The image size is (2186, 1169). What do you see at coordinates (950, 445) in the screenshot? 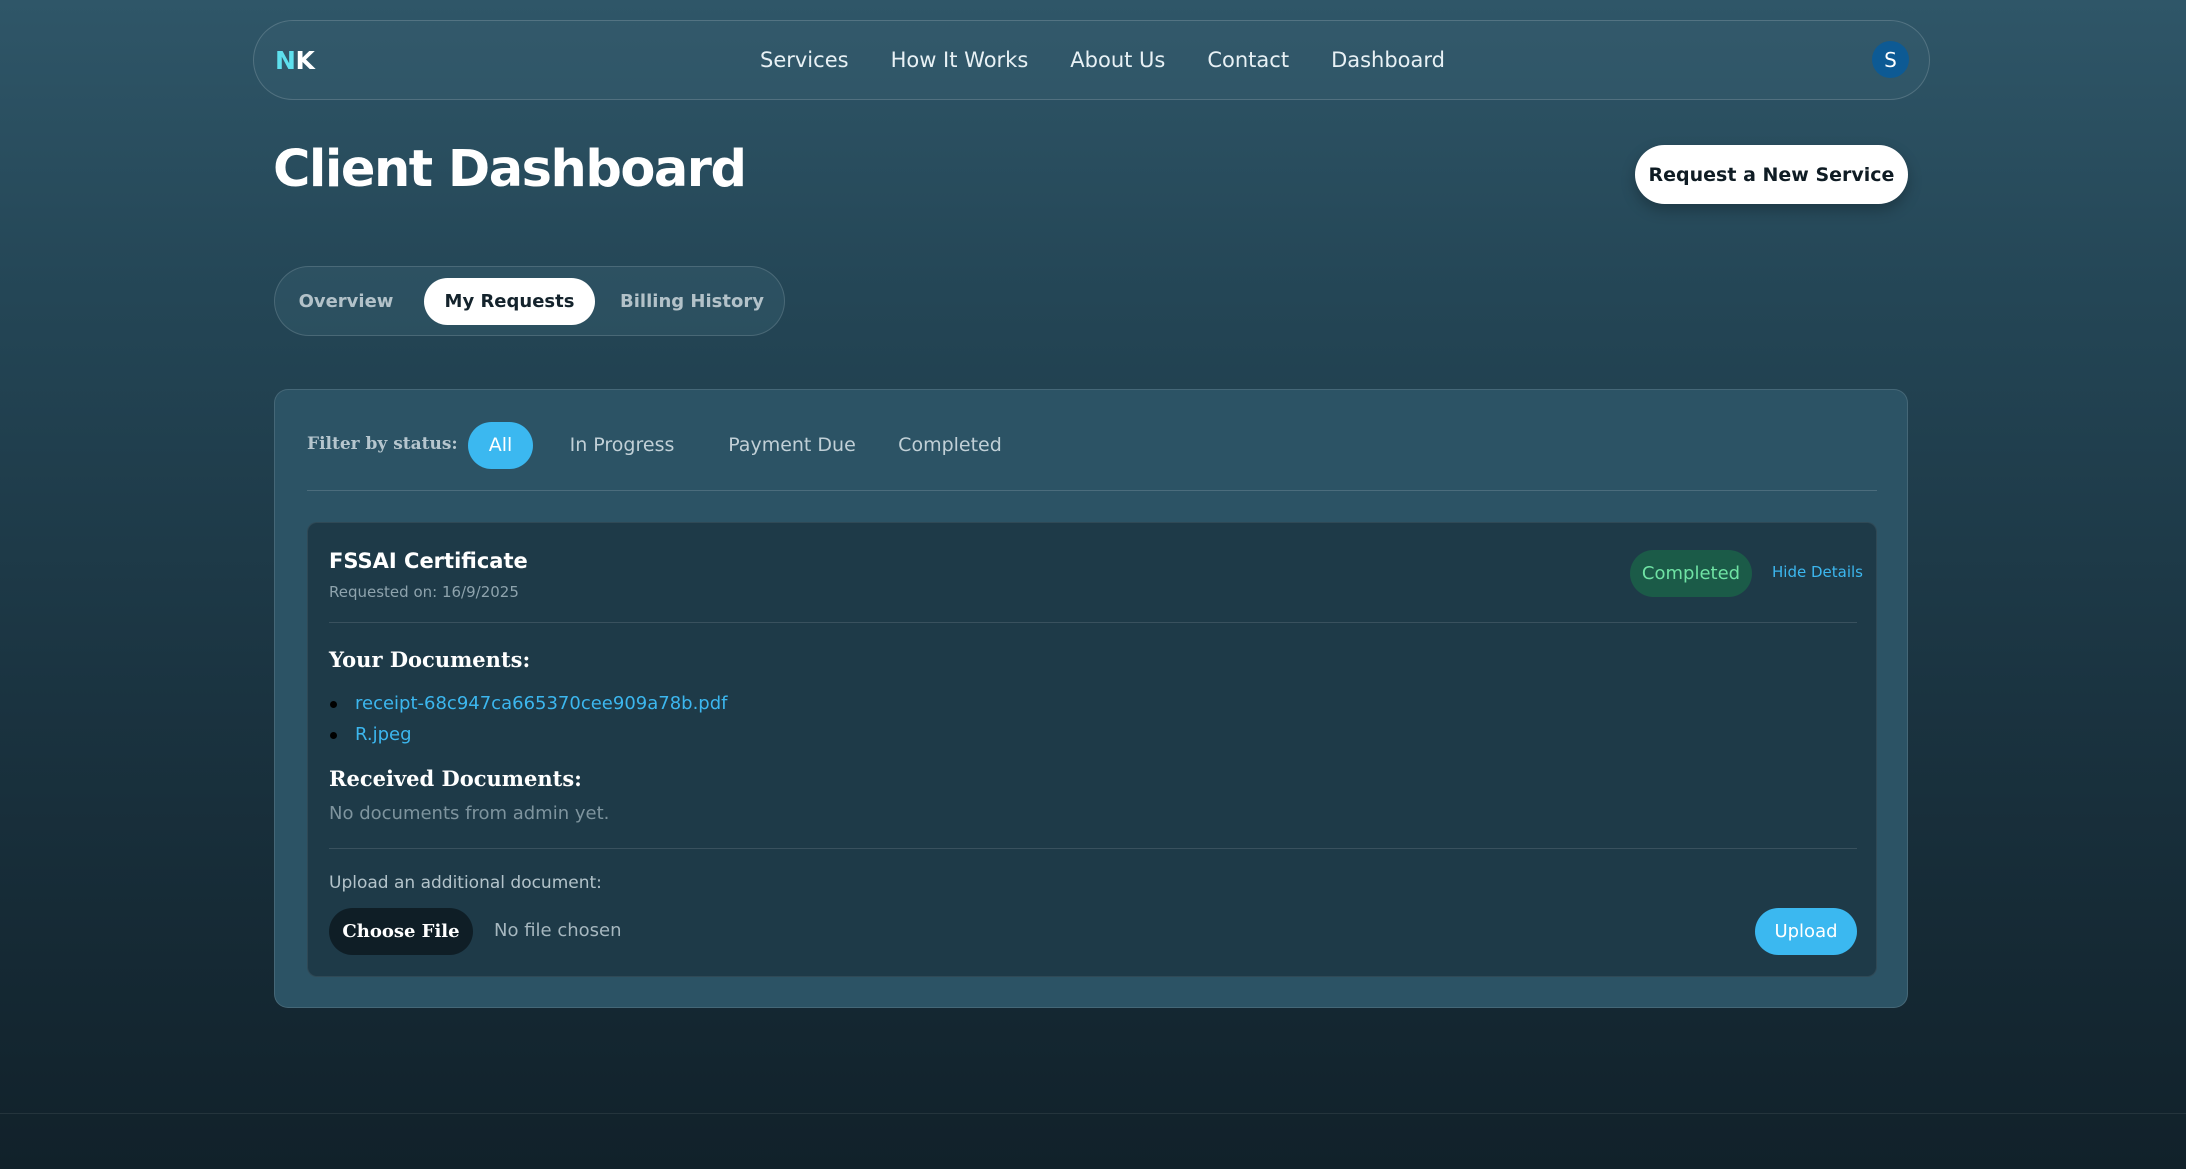
I see `filter-completed-button: Completed` at bounding box center [950, 445].